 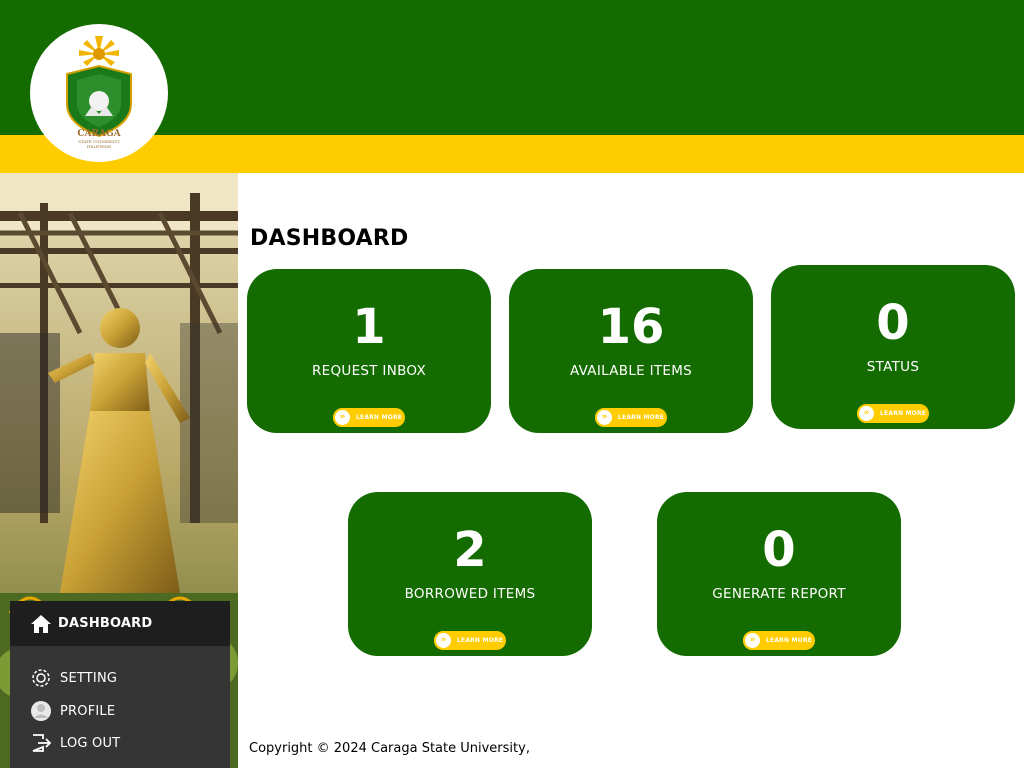 I want to click on card-status: 0 STATUS » LEARN MORE, so click(x=893, y=347).